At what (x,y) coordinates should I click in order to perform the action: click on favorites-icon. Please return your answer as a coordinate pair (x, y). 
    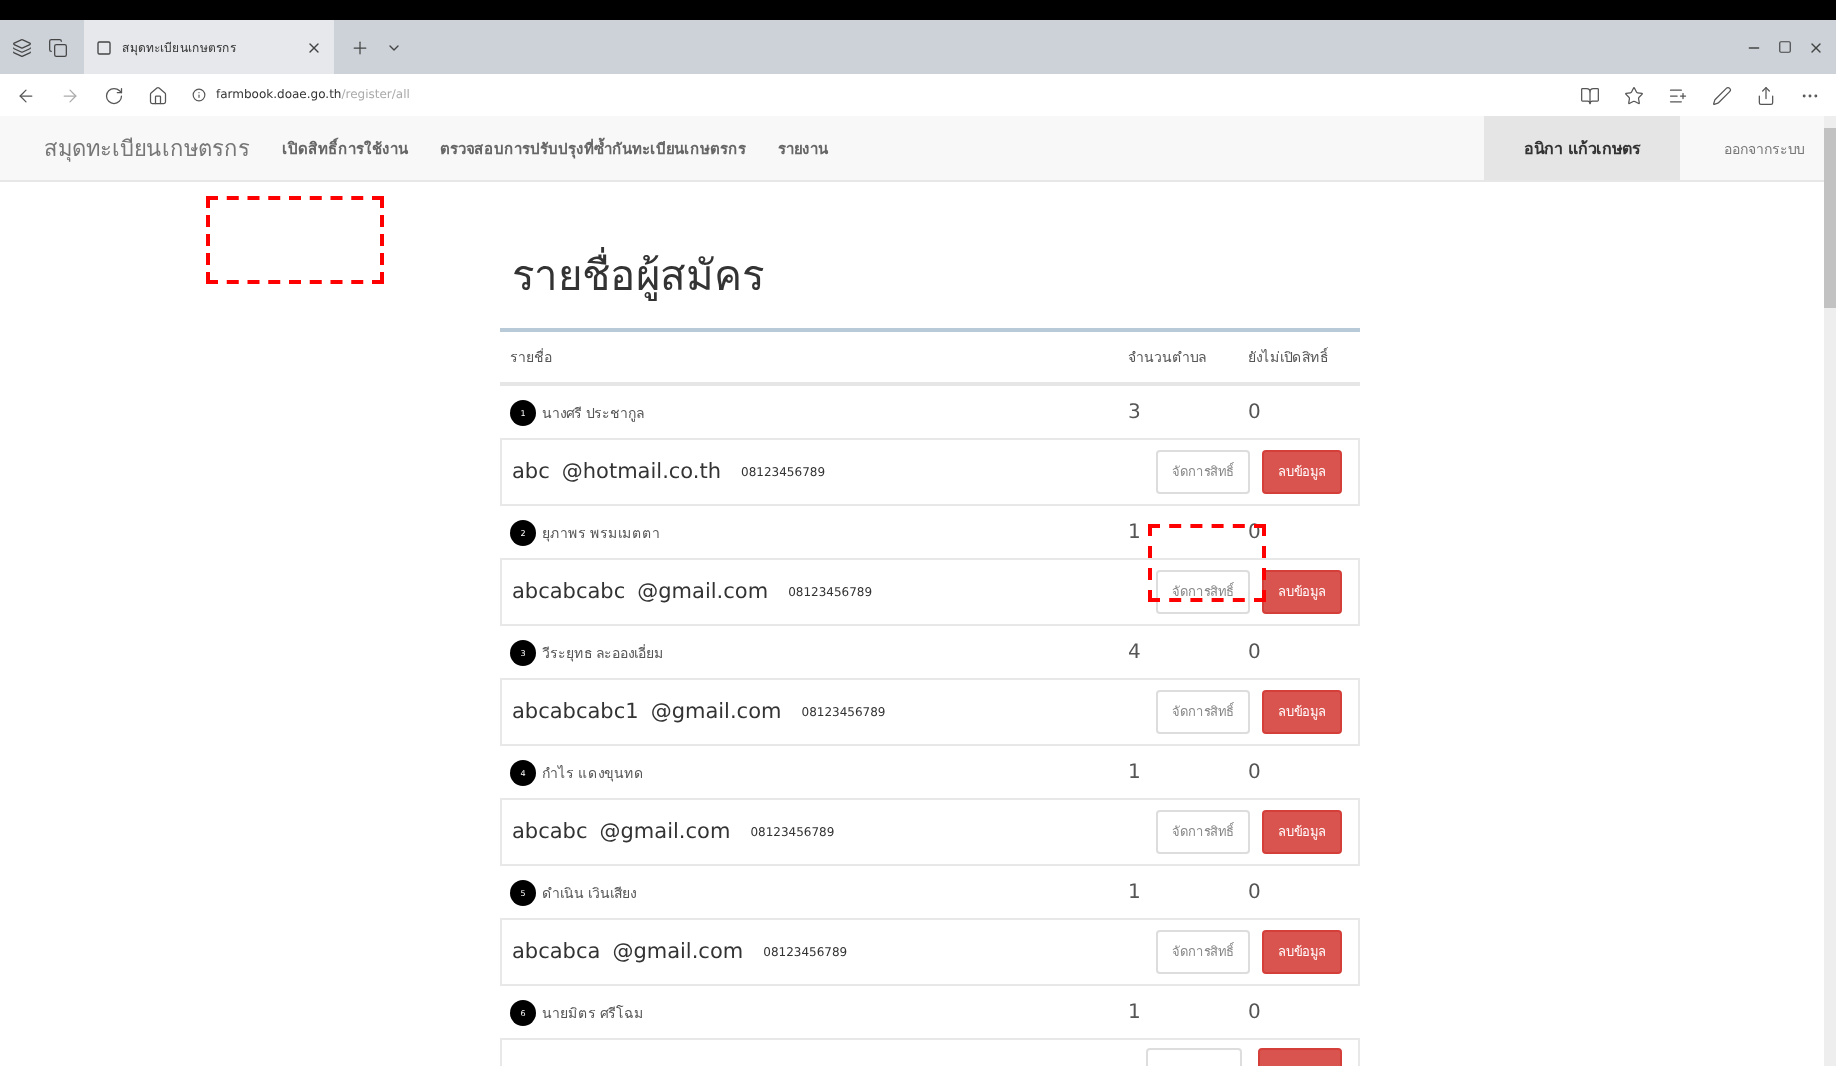
    Looking at the image, I should click on (1678, 95).